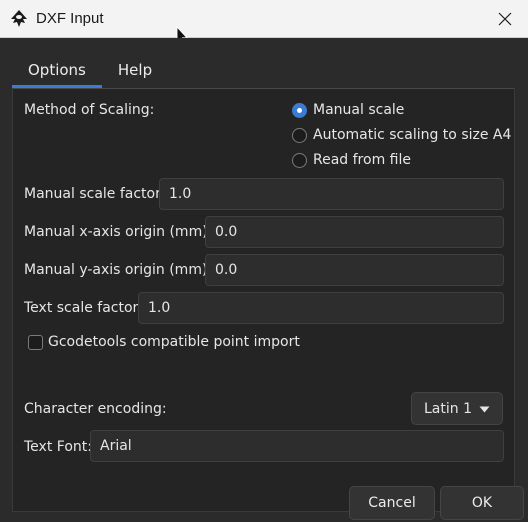 This screenshot has height=522, width=528. I want to click on close-button, so click(505, 19).